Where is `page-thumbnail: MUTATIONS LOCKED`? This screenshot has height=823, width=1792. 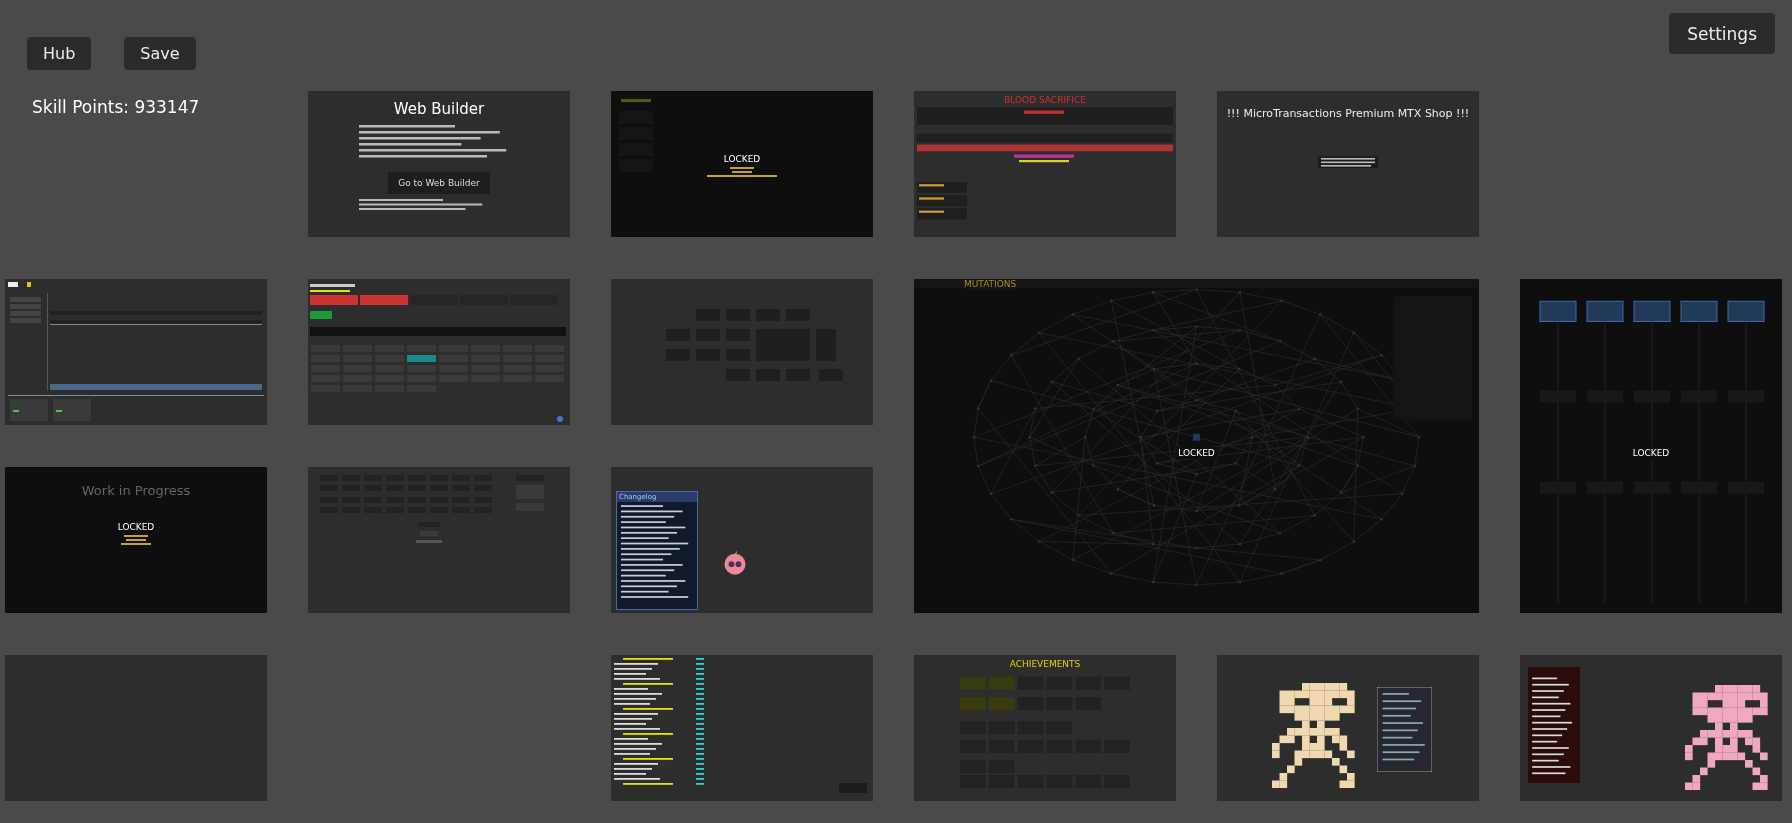
page-thumbnail: MUTATIONS LOCKED is located at coordinates (1196, 446).